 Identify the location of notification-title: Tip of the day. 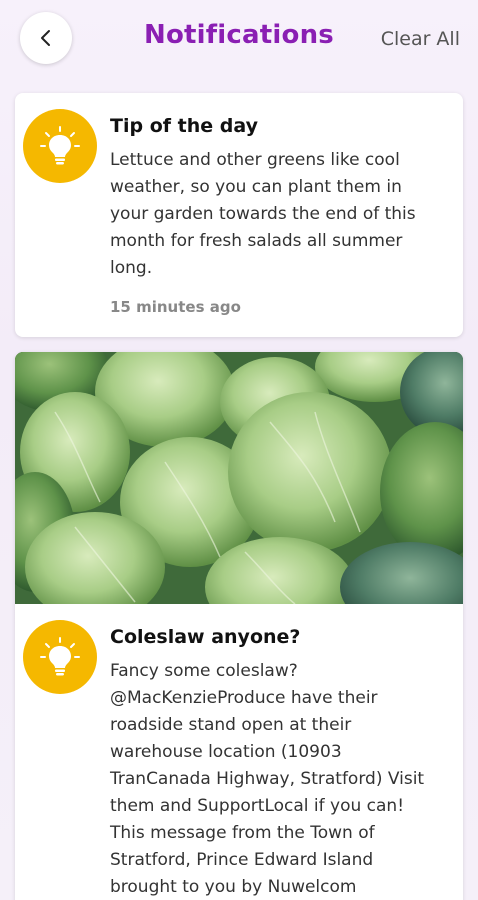
(184, 126).